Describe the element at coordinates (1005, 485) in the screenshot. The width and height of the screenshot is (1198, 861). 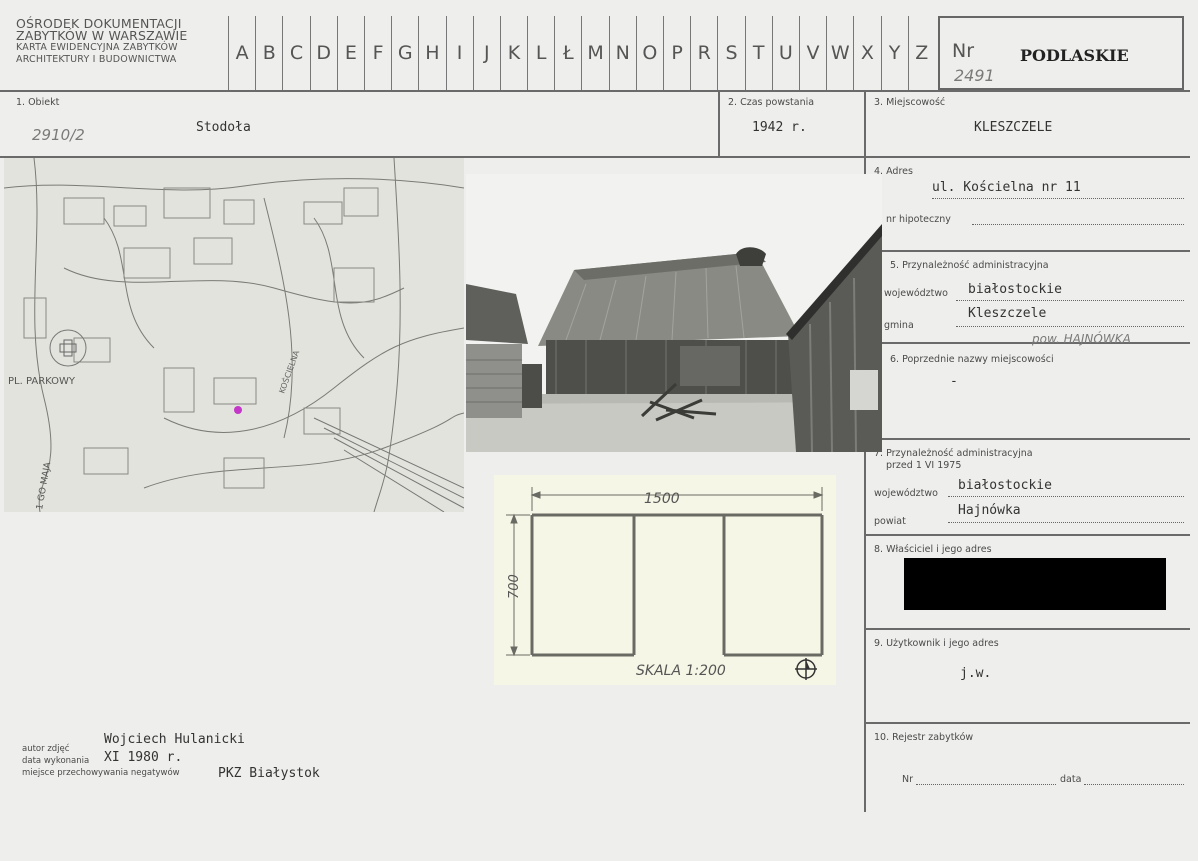
I see `woj75-value: białostockie` at that location.